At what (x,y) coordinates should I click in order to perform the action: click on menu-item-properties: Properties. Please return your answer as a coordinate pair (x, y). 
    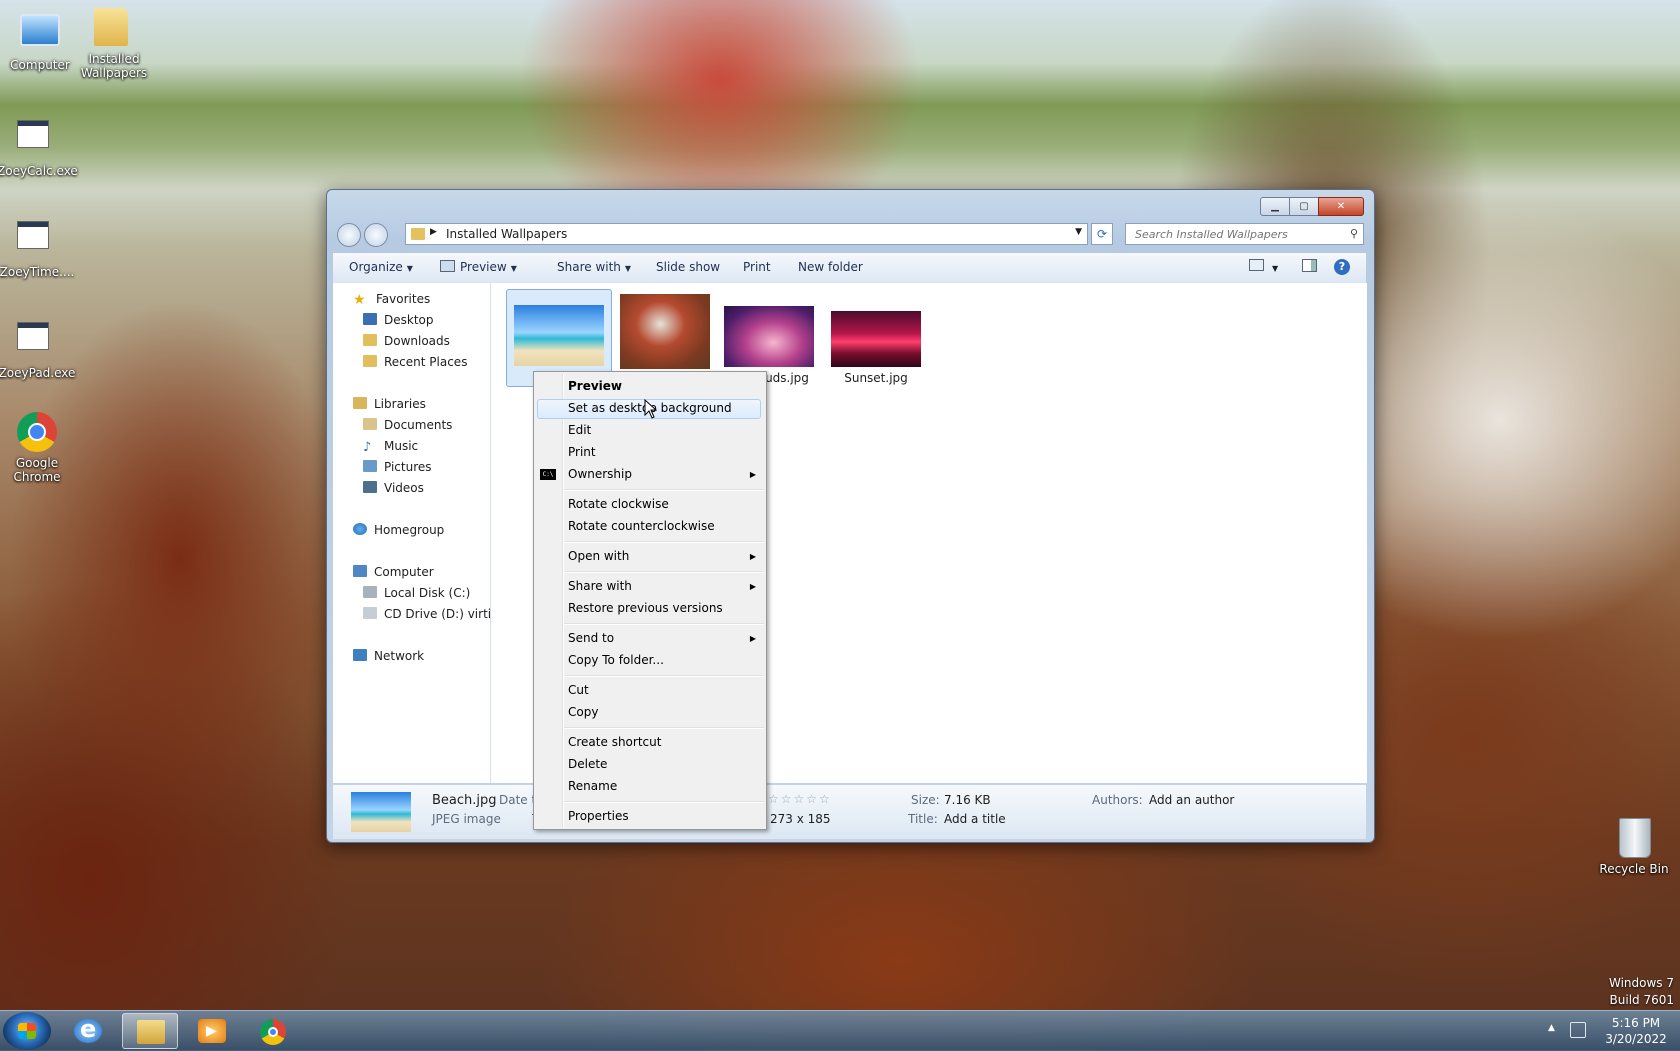
    Looking at the image, I should click on (598, 816).